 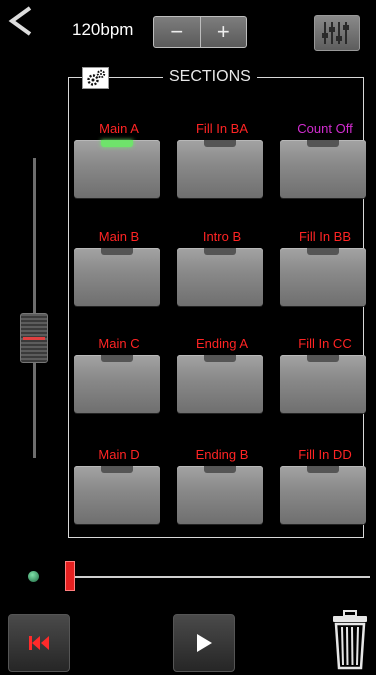 What do you see at coordinates (222, 236) in the screenshot?
I see `section-pad-label: Intro B` at bounding box center [222, 236].